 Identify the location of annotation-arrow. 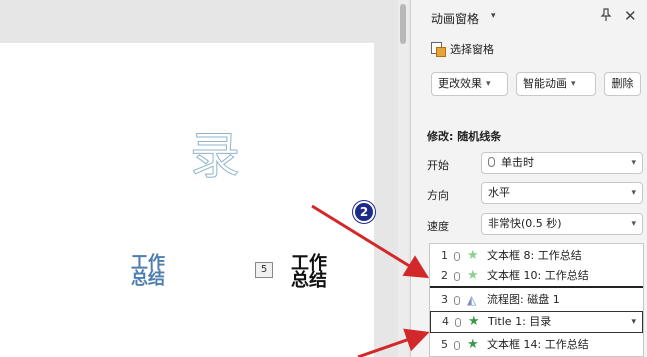
(393, 342).